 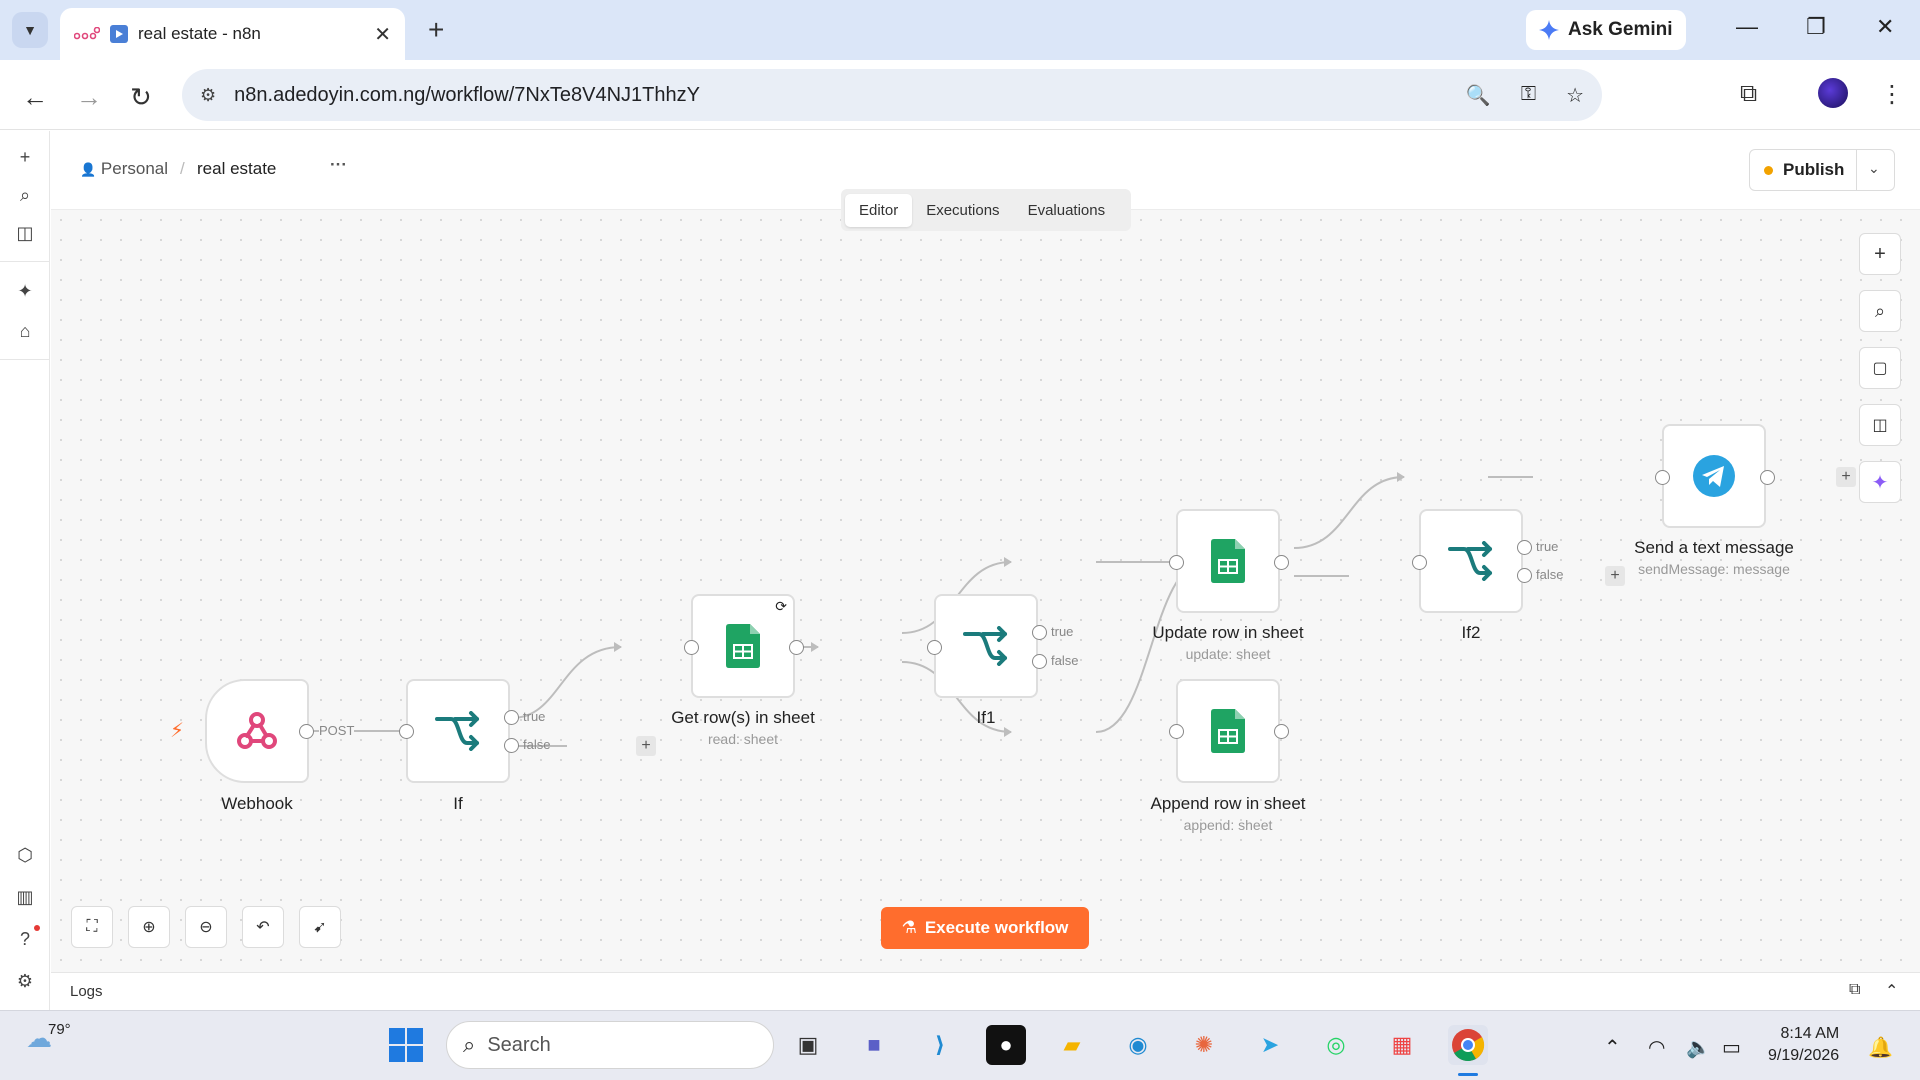 I want to click on edge-icon: ◉, so click(x=1138, y=1045).